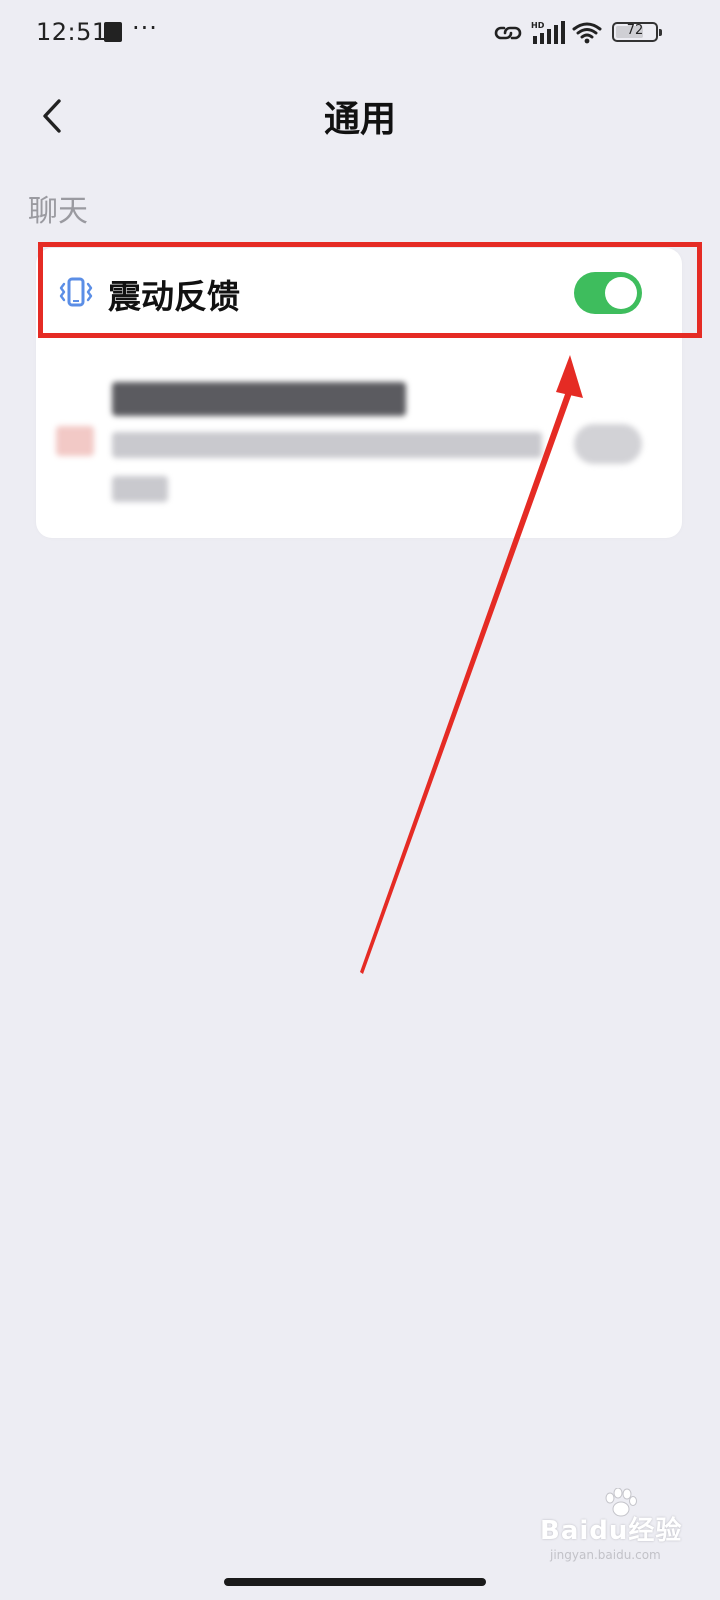  I want to click on vibration-feedback-label: 震动反馈, so click(174, 296).